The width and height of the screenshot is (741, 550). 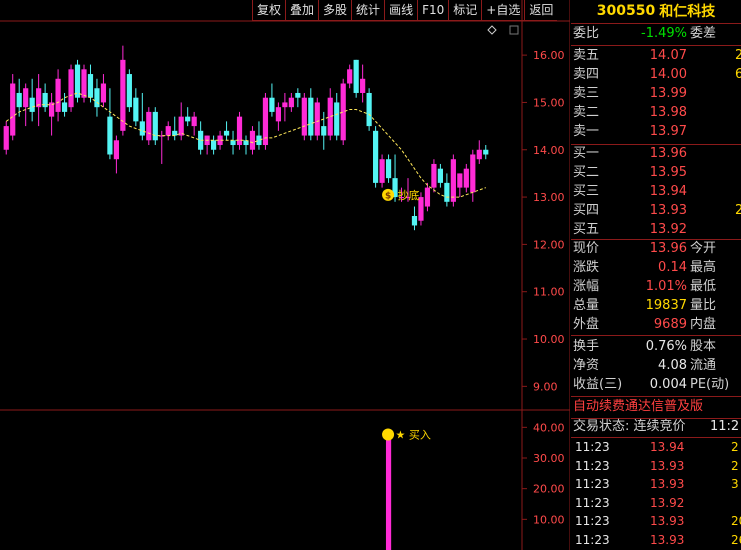 What do you see at coordinates (687, 12) in the screenshot?
I see `stock-name: 和仁科技` at bounding box center [687, 12].